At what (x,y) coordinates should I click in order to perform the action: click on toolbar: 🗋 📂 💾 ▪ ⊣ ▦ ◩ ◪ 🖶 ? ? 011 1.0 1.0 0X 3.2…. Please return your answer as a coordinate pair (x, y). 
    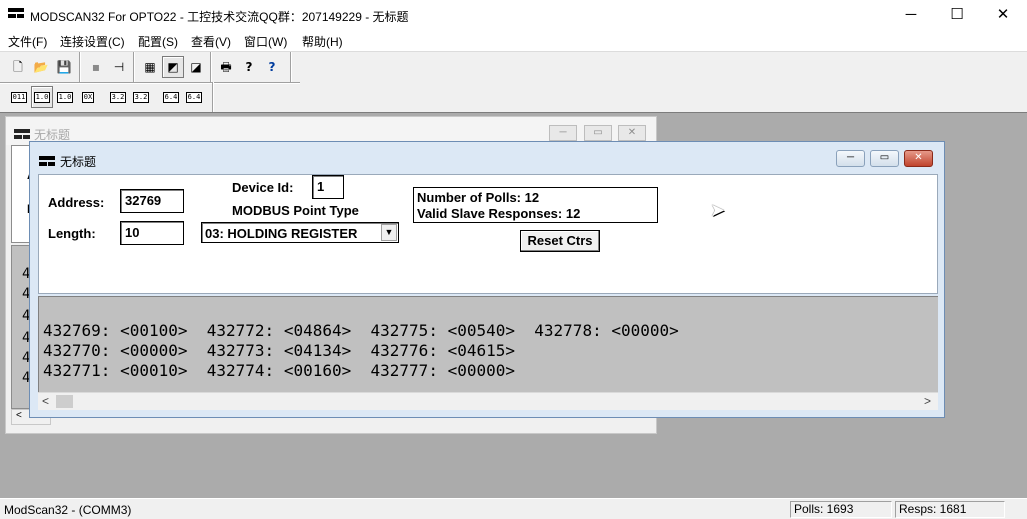
    Looking at the image, I should click on (513, 81).